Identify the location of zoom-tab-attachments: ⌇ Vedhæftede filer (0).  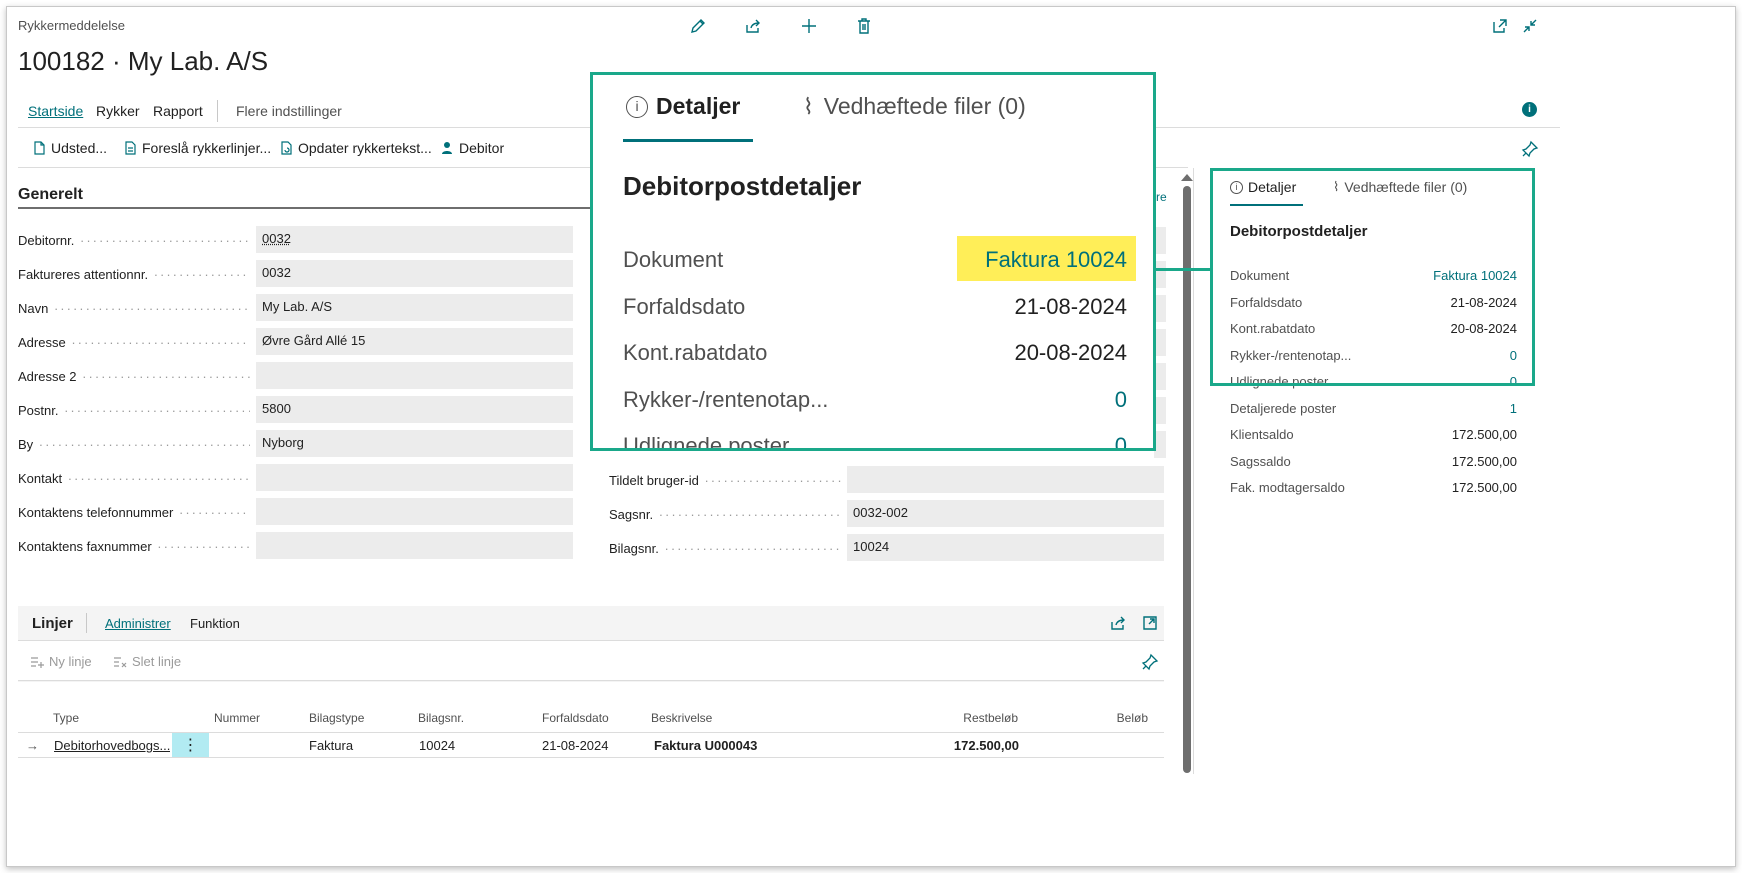
(914, 106).